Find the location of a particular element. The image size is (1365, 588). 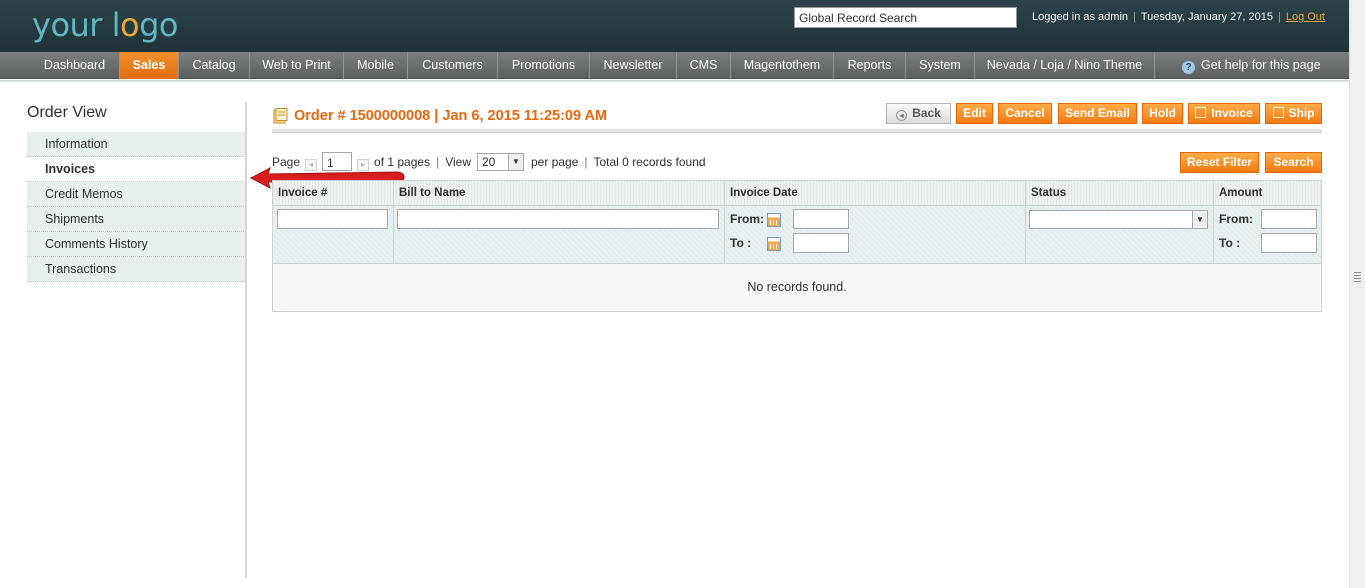

nav-item-cms: CMS is located at coordinates (704, 65).